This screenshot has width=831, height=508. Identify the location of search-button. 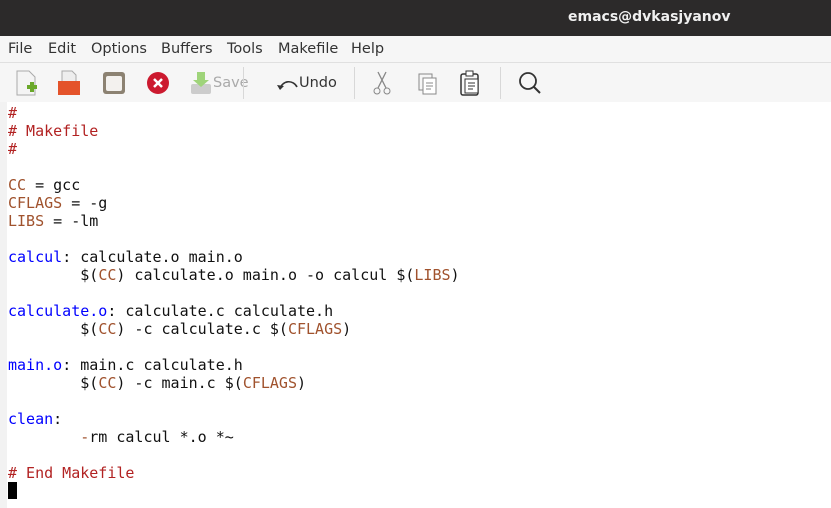
(530, 83).